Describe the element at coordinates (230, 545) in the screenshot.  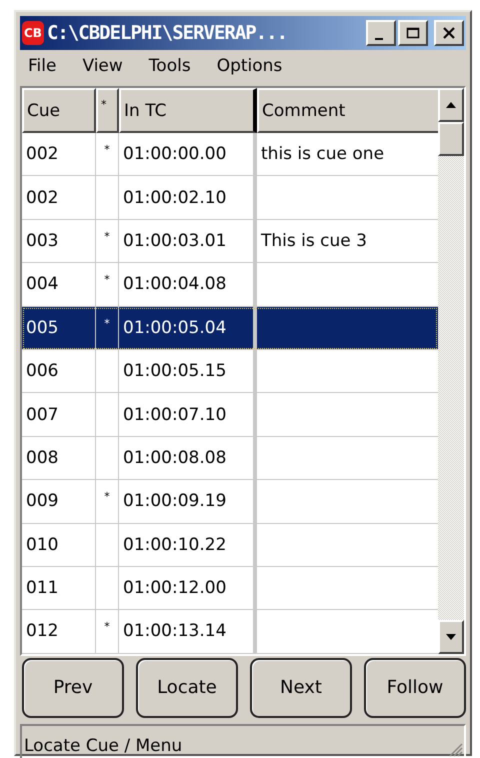
I see `table-row: 010 01:00:10.22` at that location.